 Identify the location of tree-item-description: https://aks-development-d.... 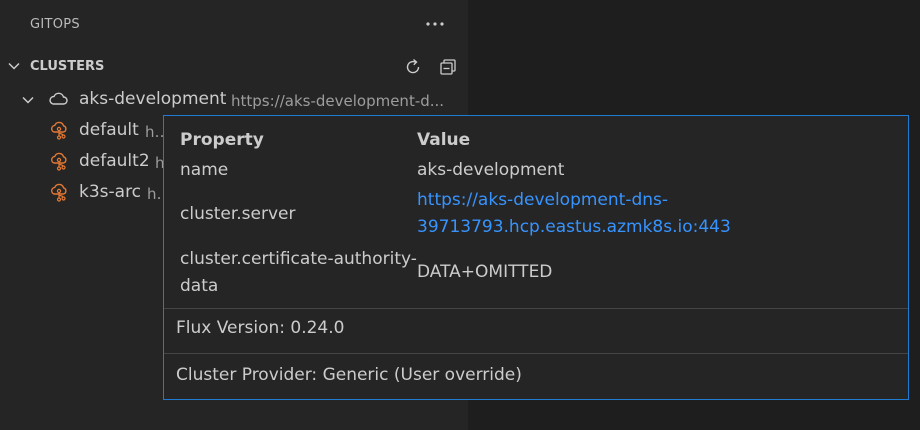
(338, 101).